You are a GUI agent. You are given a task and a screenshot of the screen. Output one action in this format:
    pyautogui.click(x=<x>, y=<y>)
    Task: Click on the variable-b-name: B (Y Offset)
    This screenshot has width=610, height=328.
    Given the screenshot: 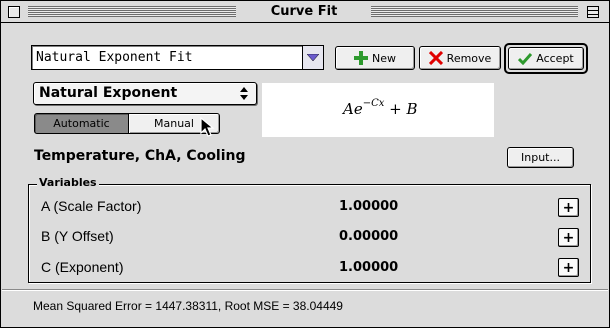 What is the action you would take?
    pyautogui.click(x=77, y=236)
    